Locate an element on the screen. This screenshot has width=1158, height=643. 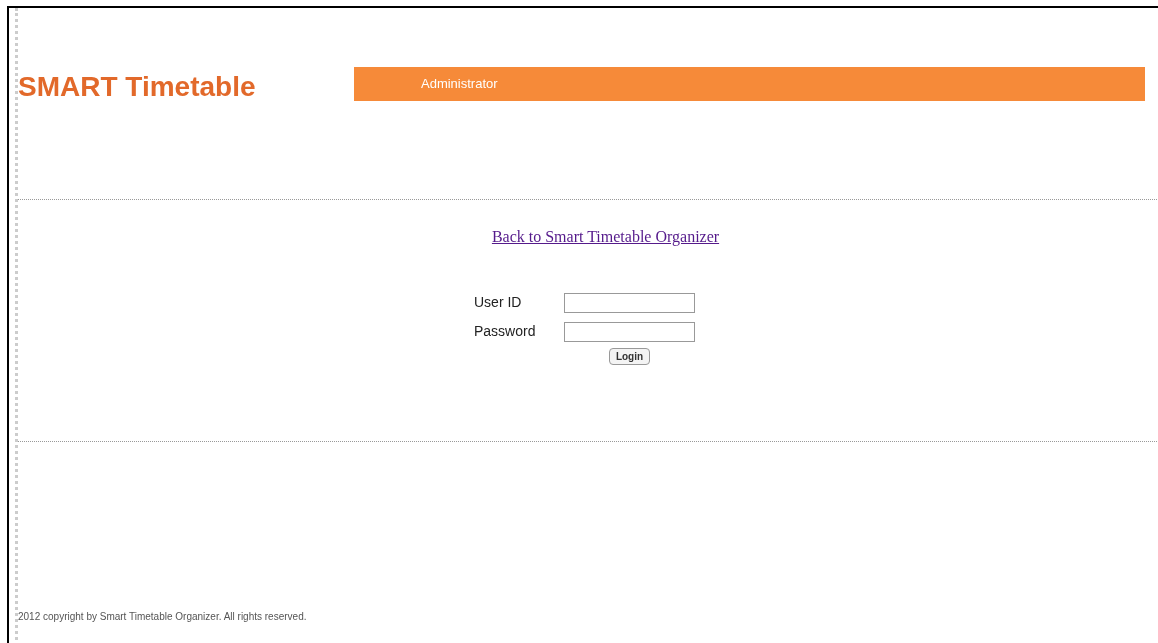
field-label: Password is located at coordinates (505, 331).